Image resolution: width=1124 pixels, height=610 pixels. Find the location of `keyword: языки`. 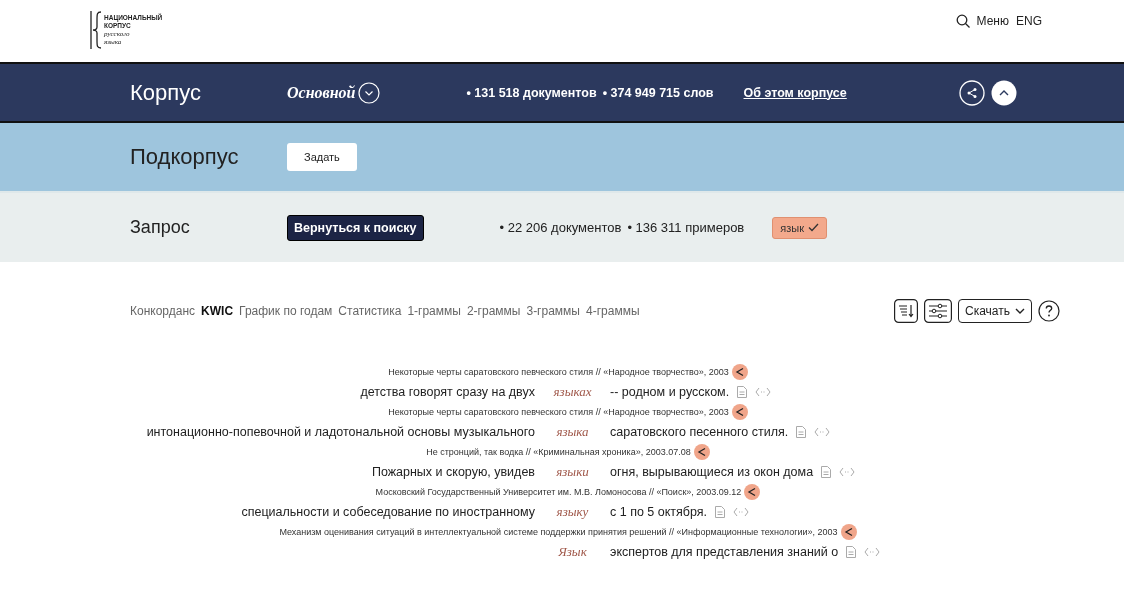

keyword: языки is located at coordinates (572, 471).